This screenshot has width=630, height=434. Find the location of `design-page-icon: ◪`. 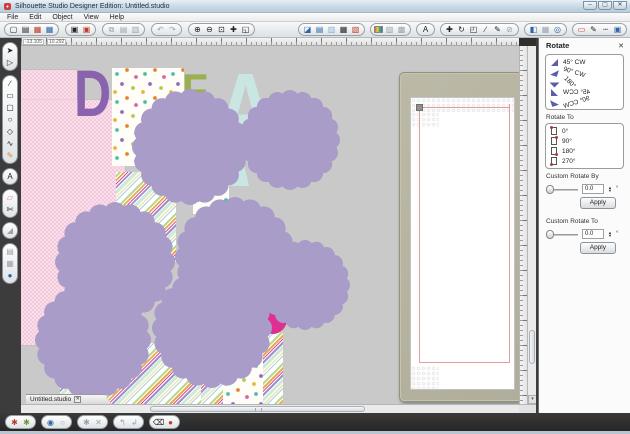

design-page-icon: ◪ is located at coordinates (307, 29).